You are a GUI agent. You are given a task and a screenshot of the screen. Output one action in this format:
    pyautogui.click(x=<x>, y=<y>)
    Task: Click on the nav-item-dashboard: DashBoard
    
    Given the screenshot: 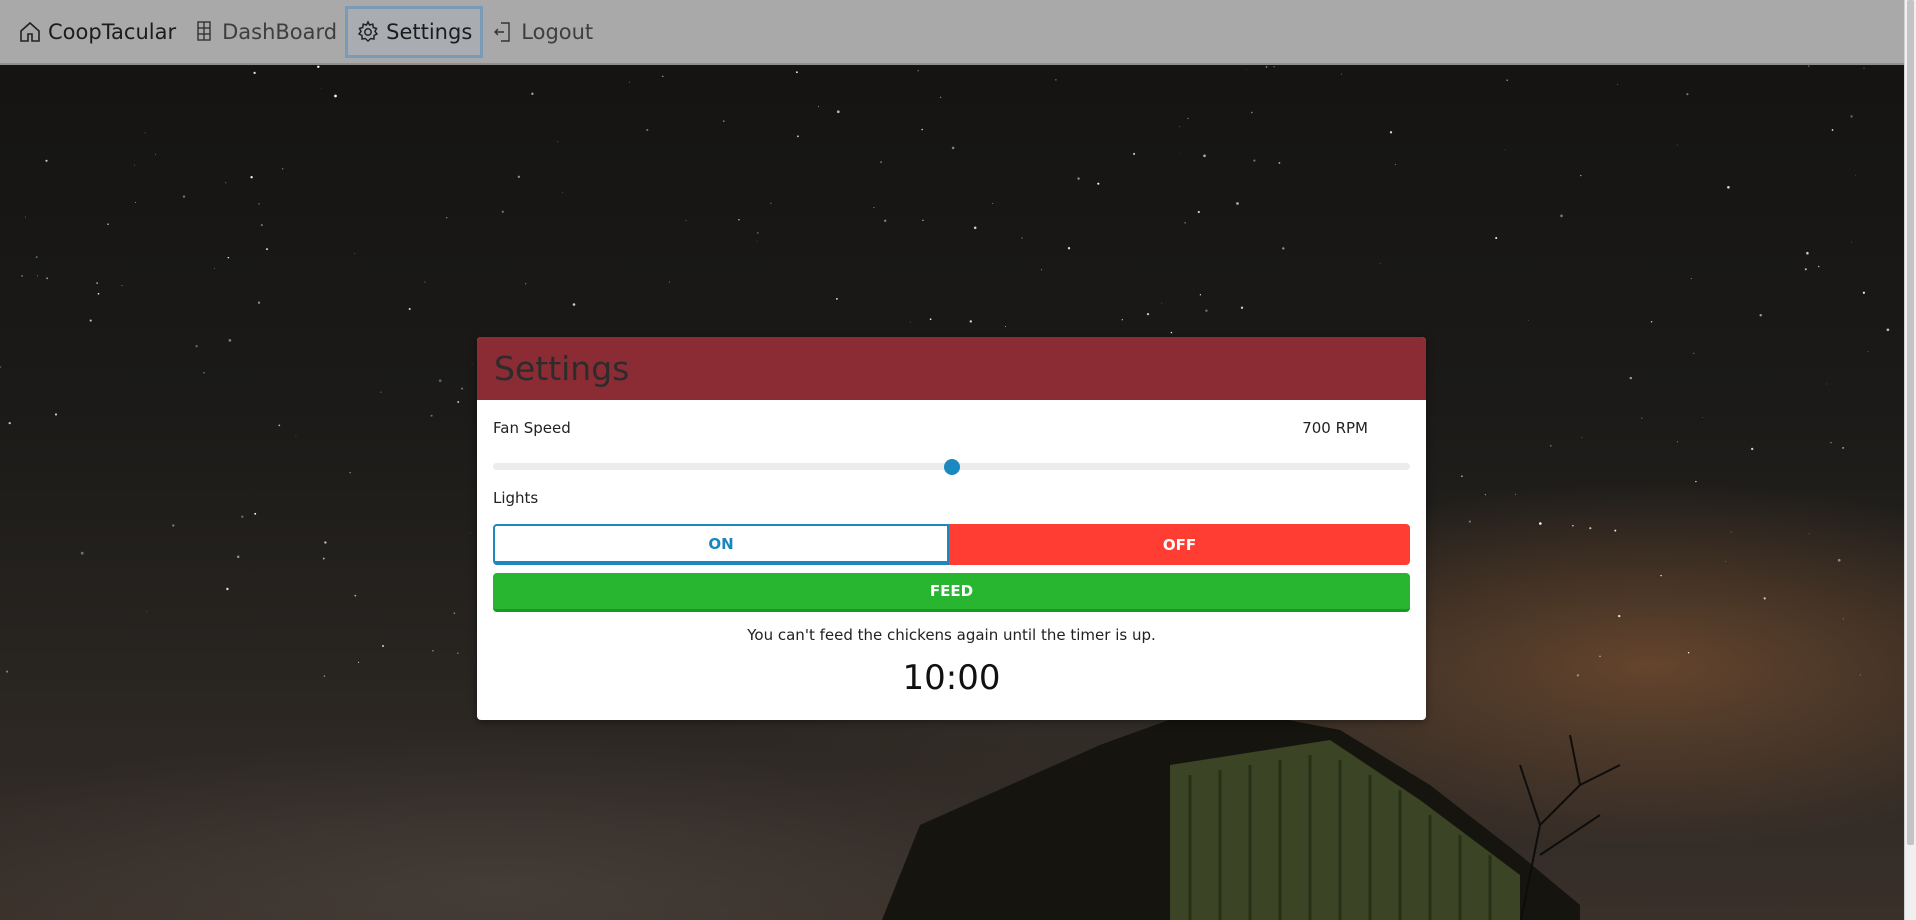 What is the action you would take?
    pyautogui.click(x=264, y=32)
    